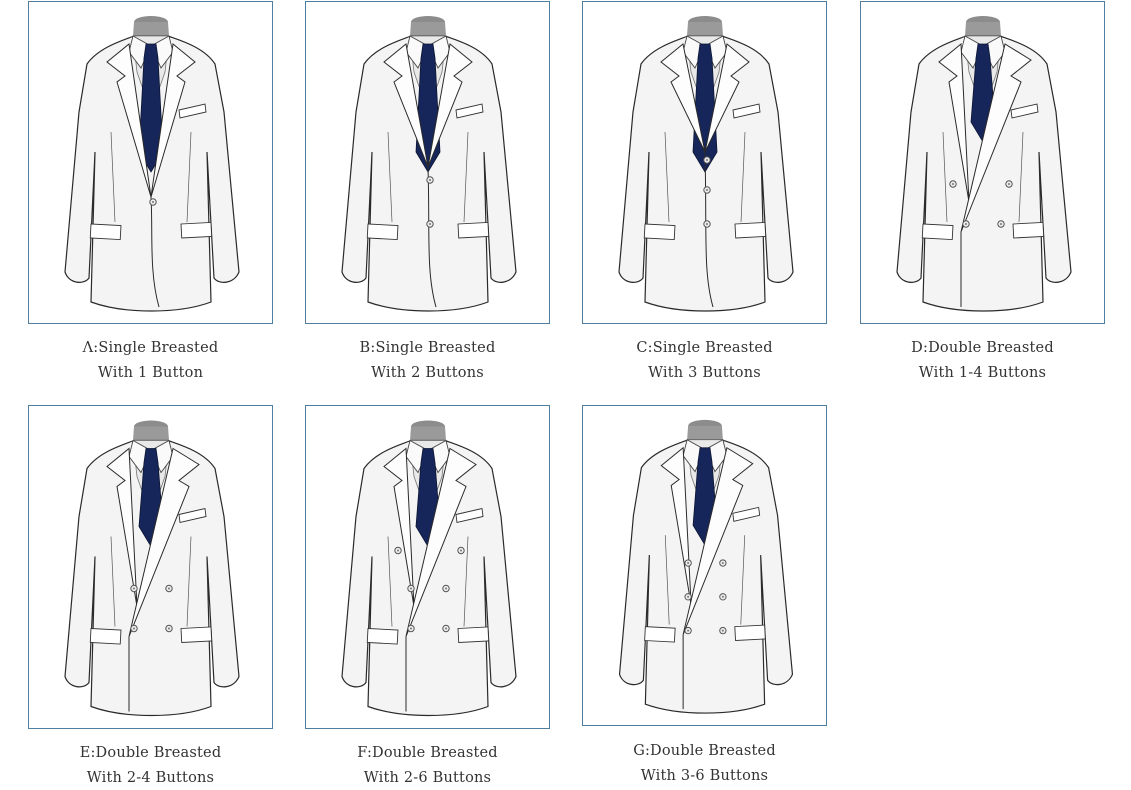 Image resolution: width=1131 pixels, height=790 pixels. Describe the element at coordinates (150, 373) in the screenshot. I see `caption-line2: With 1 Button` at that location.